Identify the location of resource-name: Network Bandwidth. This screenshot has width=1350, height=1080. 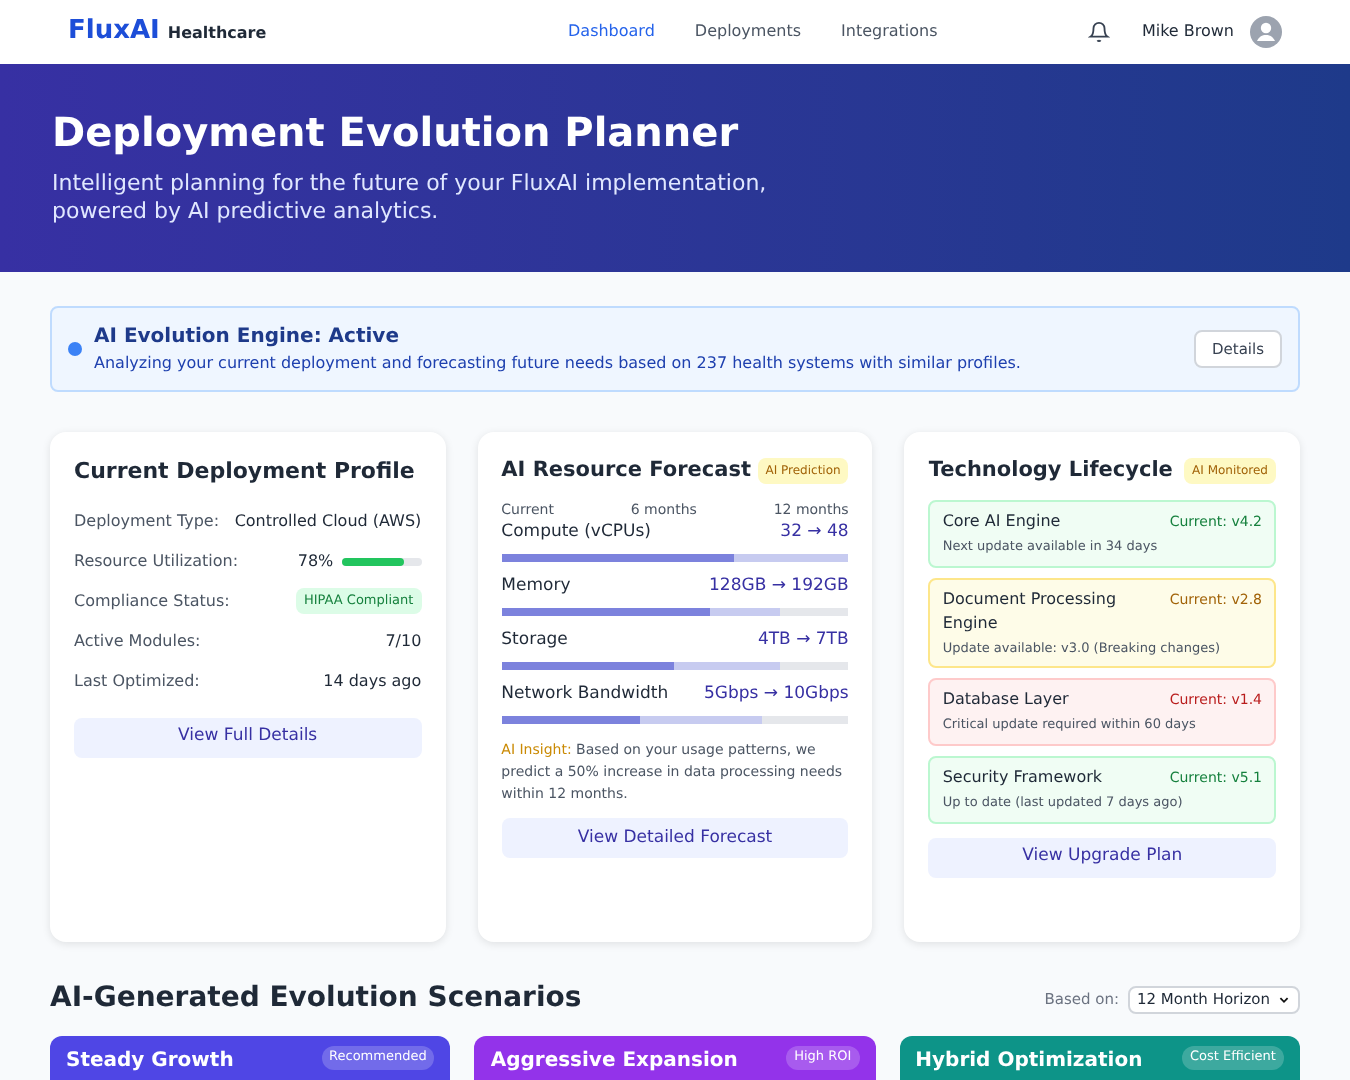
(585, 695).